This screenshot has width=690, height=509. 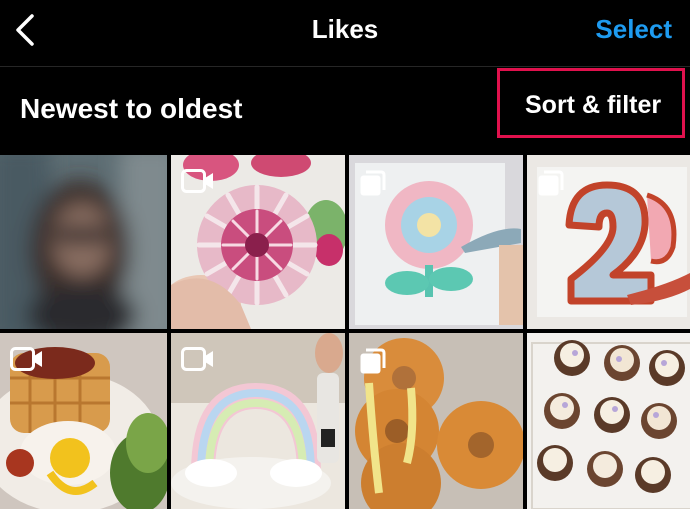 I want to click on grid-tile-blurred-portrait, so click(x=83, y=242).